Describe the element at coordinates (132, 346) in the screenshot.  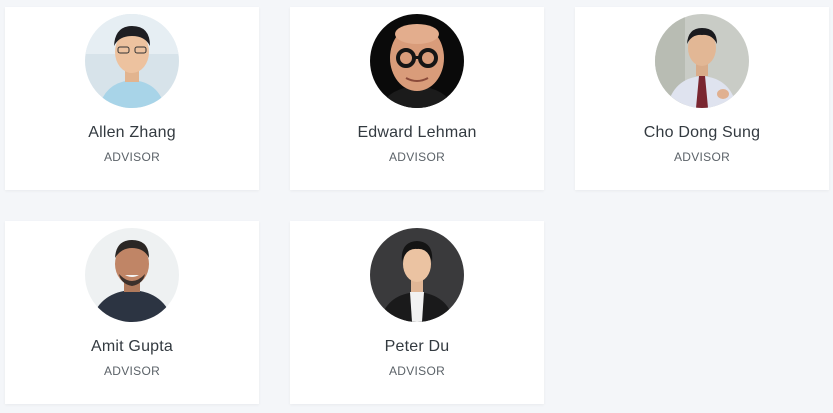
I see `member-name: Amit Gupta` at that location.